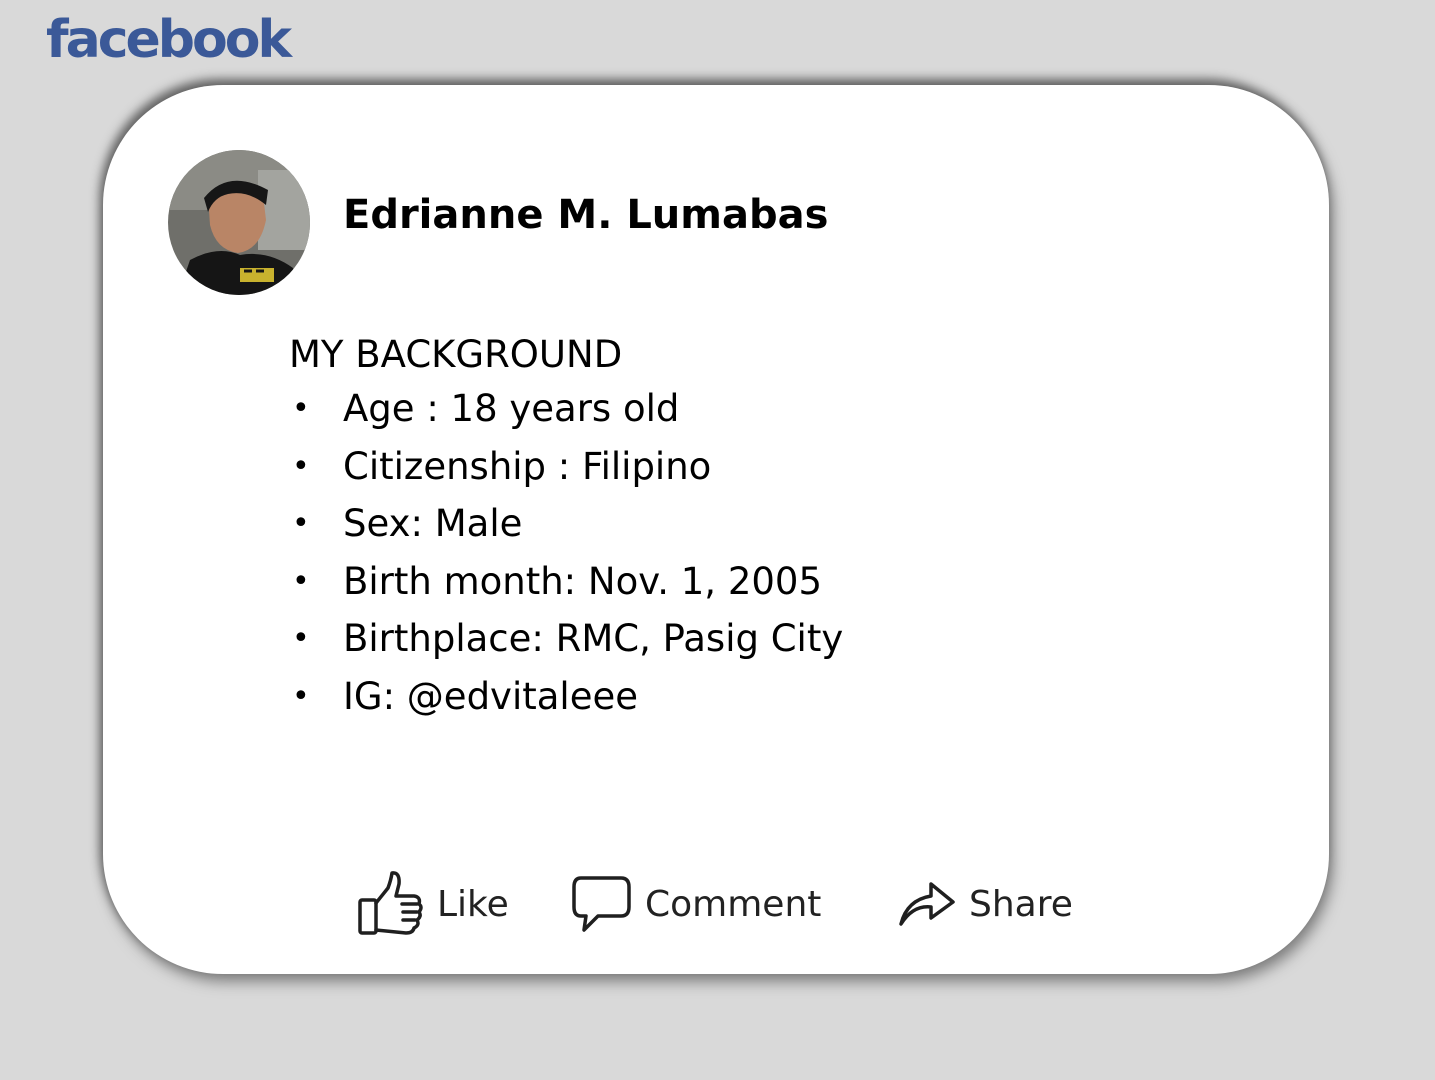 The width and height of the screenshot is (1435, 1080). What do you see at coordinates (602, 904) in the screenshot?
I see `speech-bubble-icon` at bounding box center [602, 904].